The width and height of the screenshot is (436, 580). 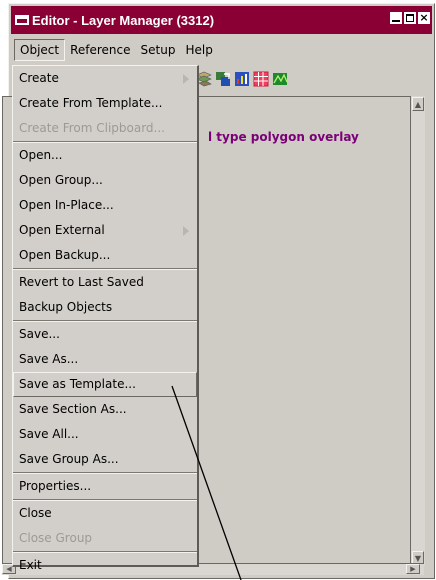 I want to click on menu-item-close-group: Close Group, so click(x=105, y=538).